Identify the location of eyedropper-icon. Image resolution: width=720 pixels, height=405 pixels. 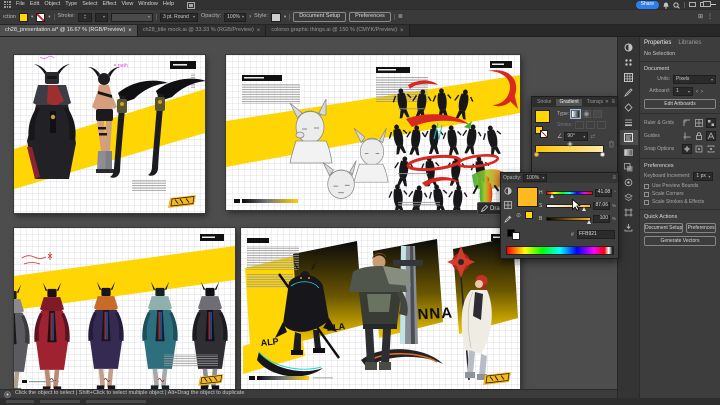
(507, 218).